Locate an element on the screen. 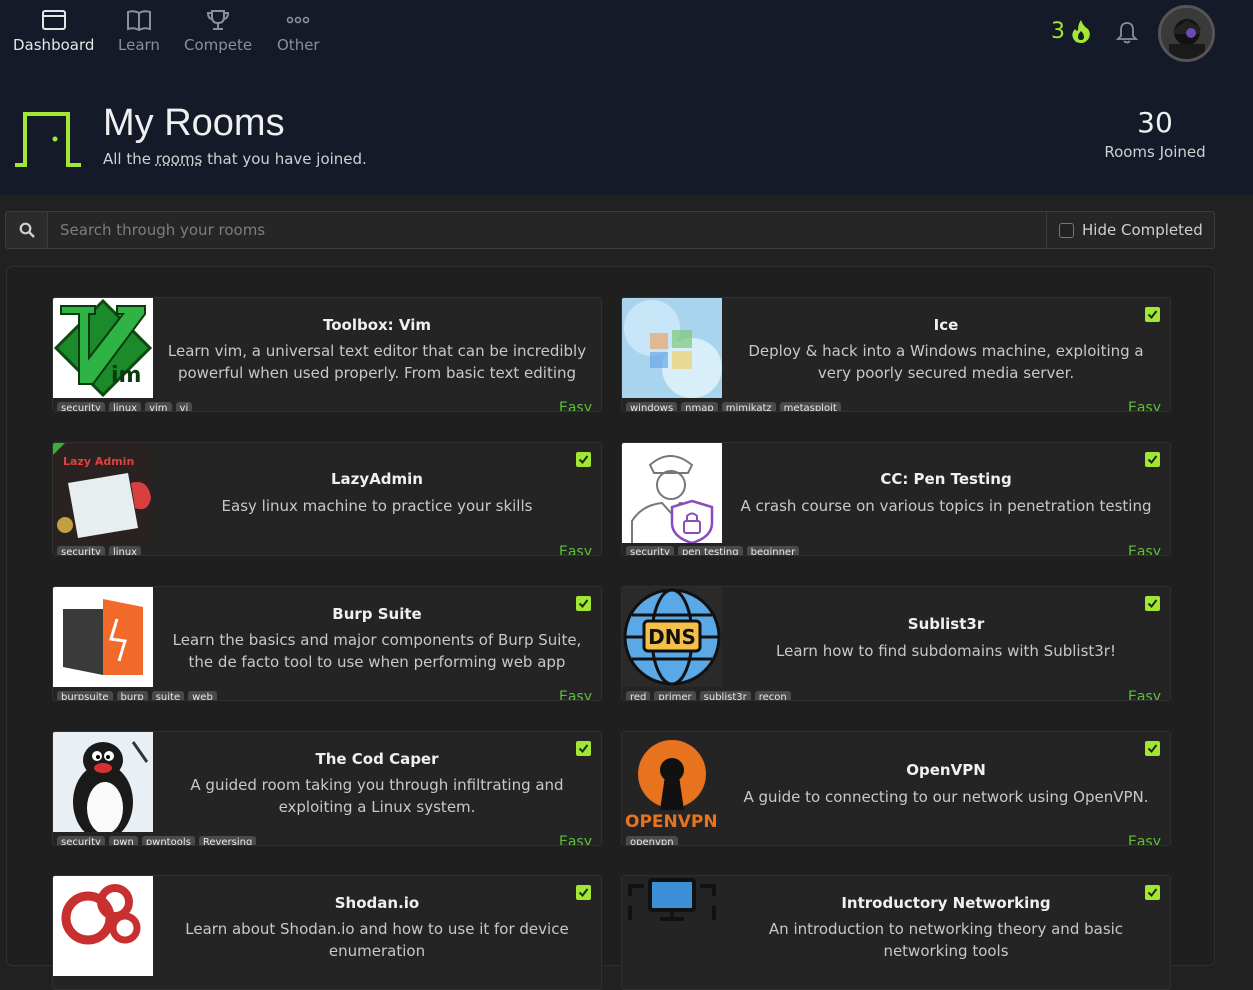 Image resolution: width=1253 pixels, height=990 pixels. room-footer: burpsuite burp suite web Easy is located at coordinates (327, 693).